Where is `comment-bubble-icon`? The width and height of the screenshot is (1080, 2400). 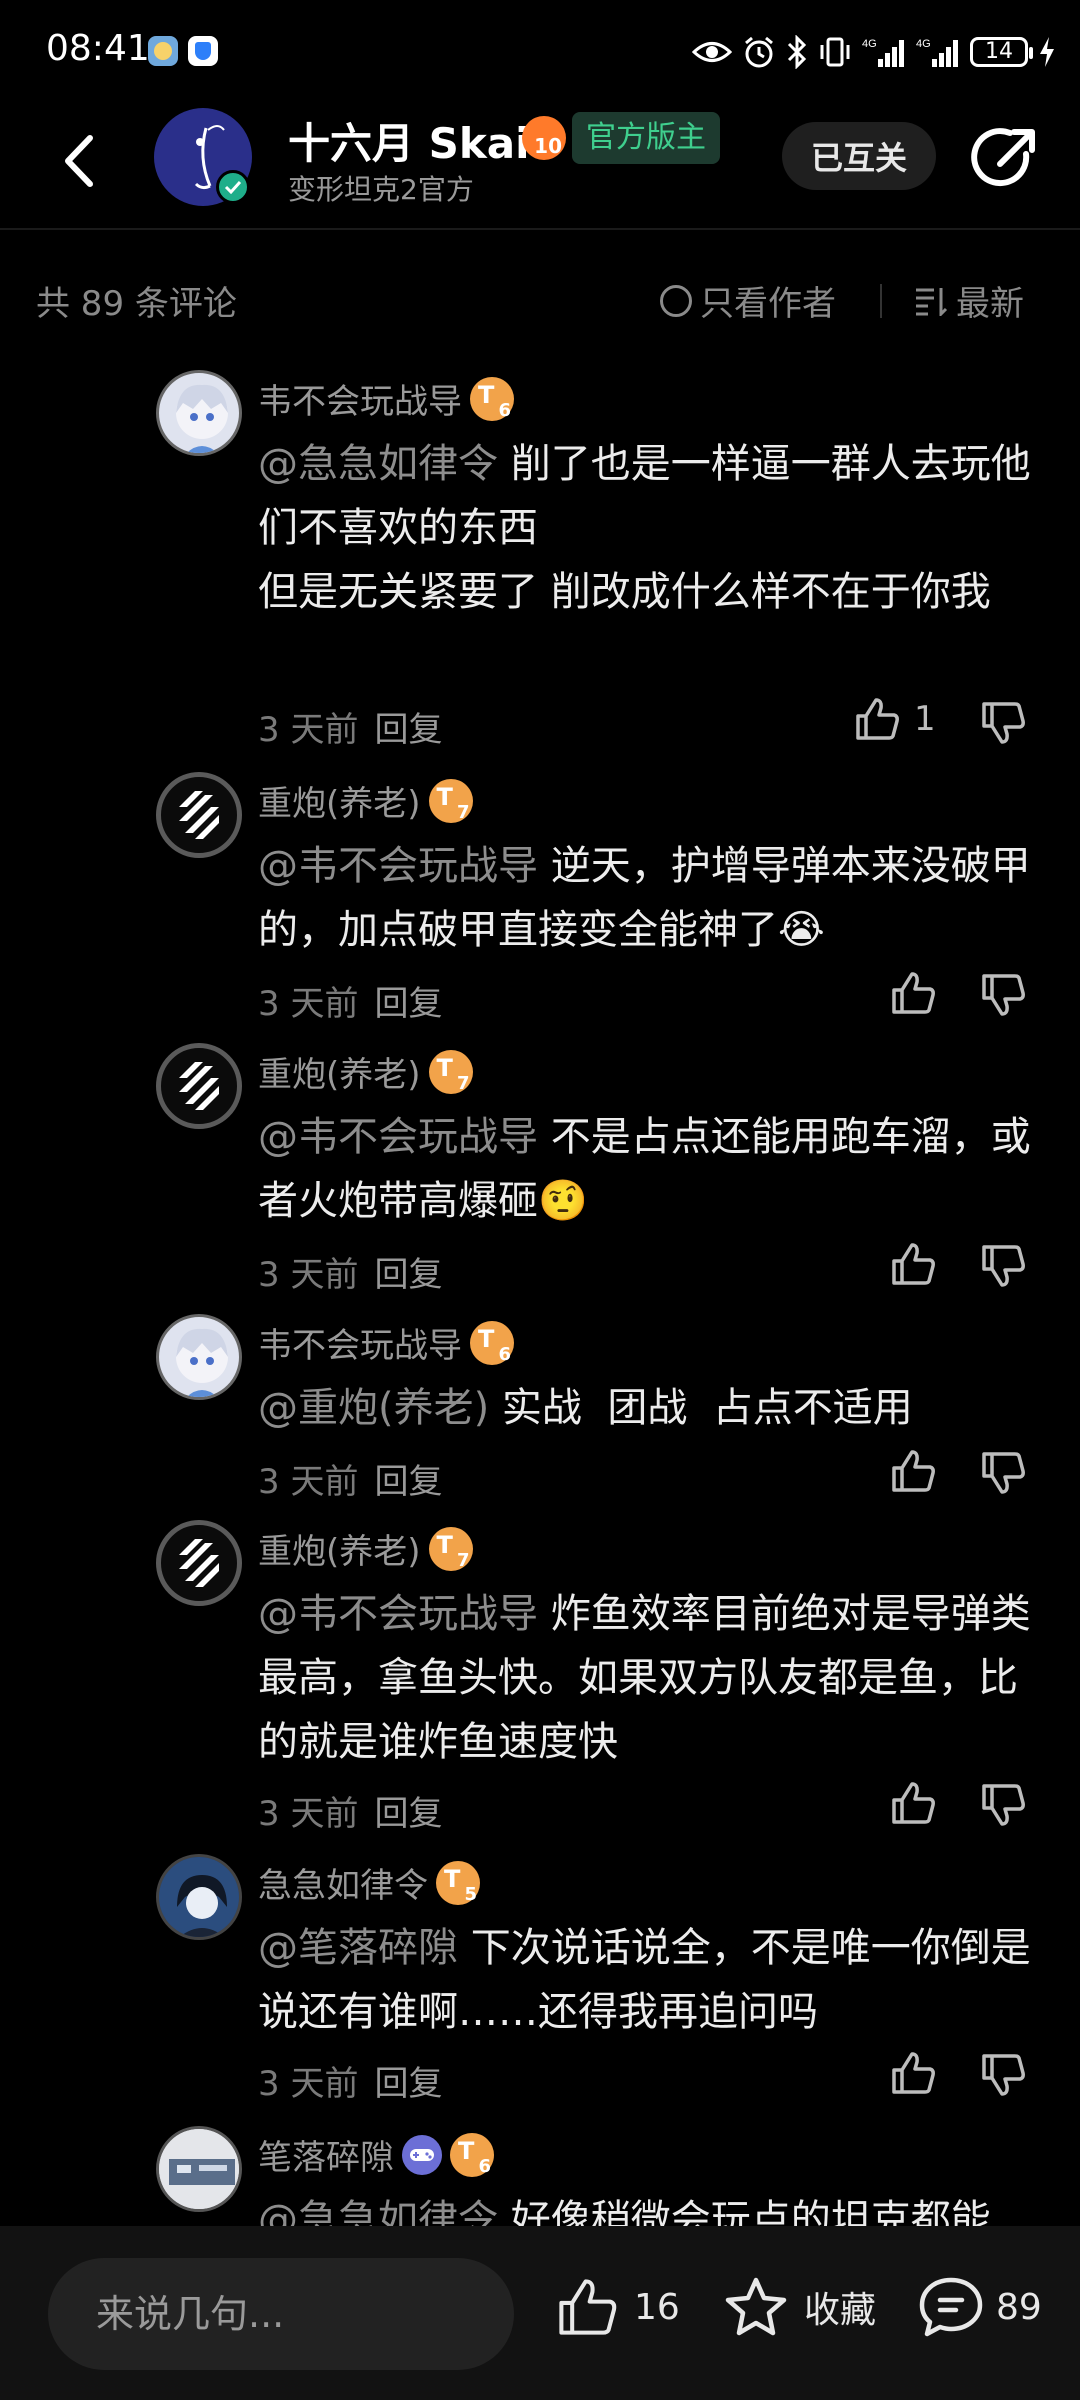 comment-bubble-icon is located at coordinates (951, 2307).